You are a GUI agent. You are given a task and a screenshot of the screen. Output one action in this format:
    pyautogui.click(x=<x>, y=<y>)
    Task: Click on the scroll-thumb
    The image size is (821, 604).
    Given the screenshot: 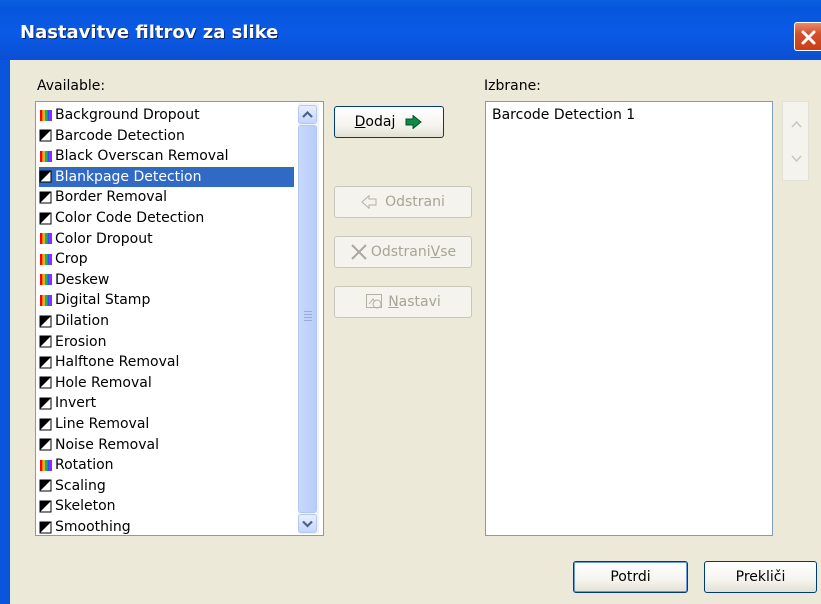 What is the action you would take?
    pyautogui.click(x=307, y=319)
    